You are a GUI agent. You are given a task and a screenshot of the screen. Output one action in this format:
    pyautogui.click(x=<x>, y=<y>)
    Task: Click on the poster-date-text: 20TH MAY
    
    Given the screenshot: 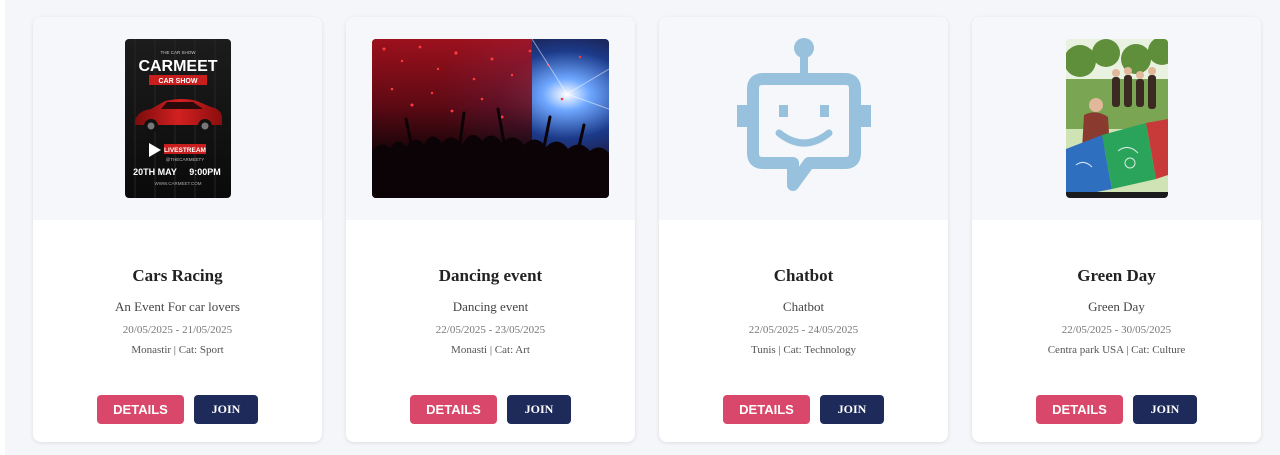 What is the action you would take?
    pyautogui.click(x=155, y=172)
    